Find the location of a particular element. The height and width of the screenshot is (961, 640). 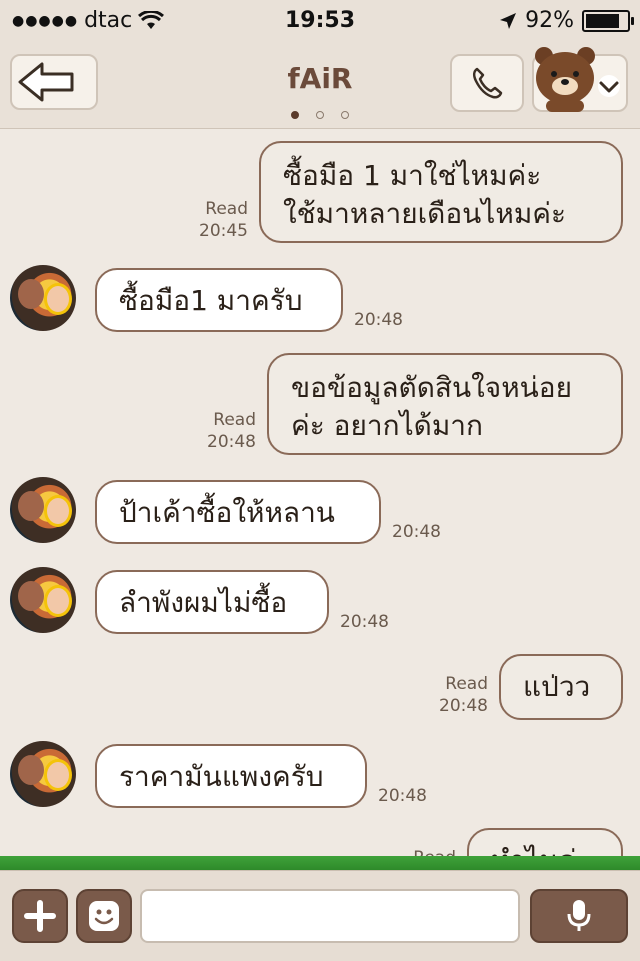

call-button is located at coordinates (487, 83).